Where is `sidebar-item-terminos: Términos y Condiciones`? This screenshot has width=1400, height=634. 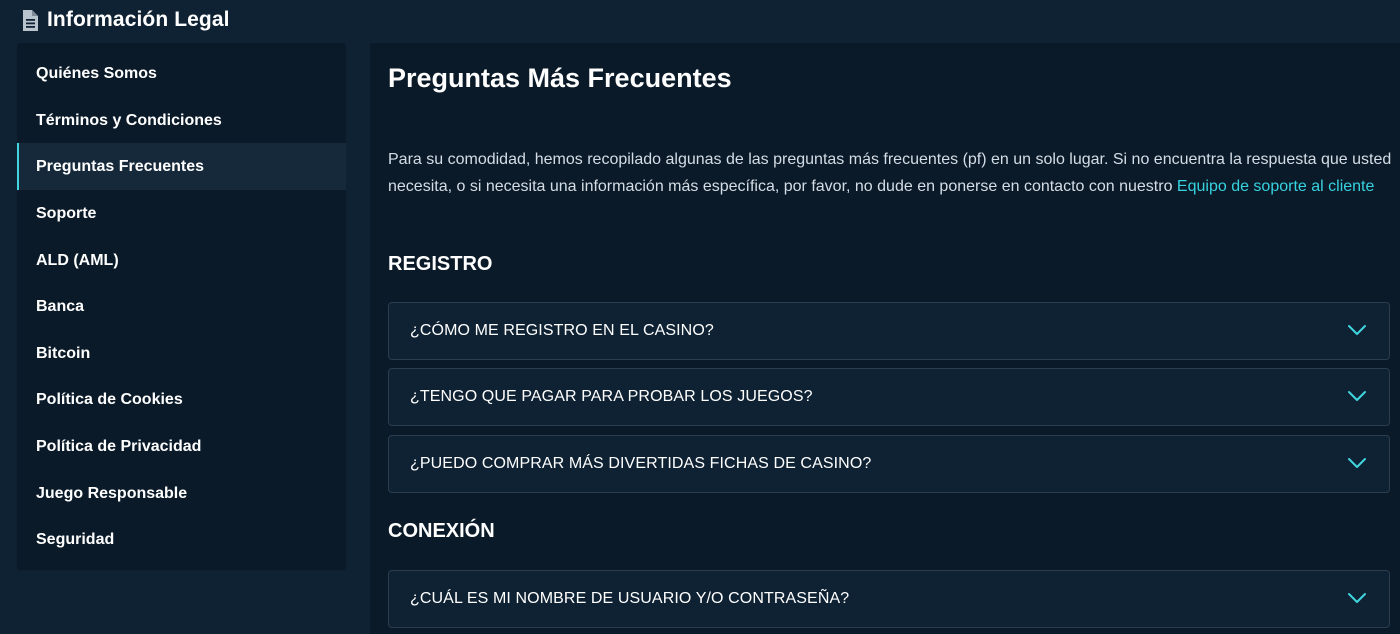 sidebar-item-terminos: Términos y Condiciones is located at coordinates (181, 120).